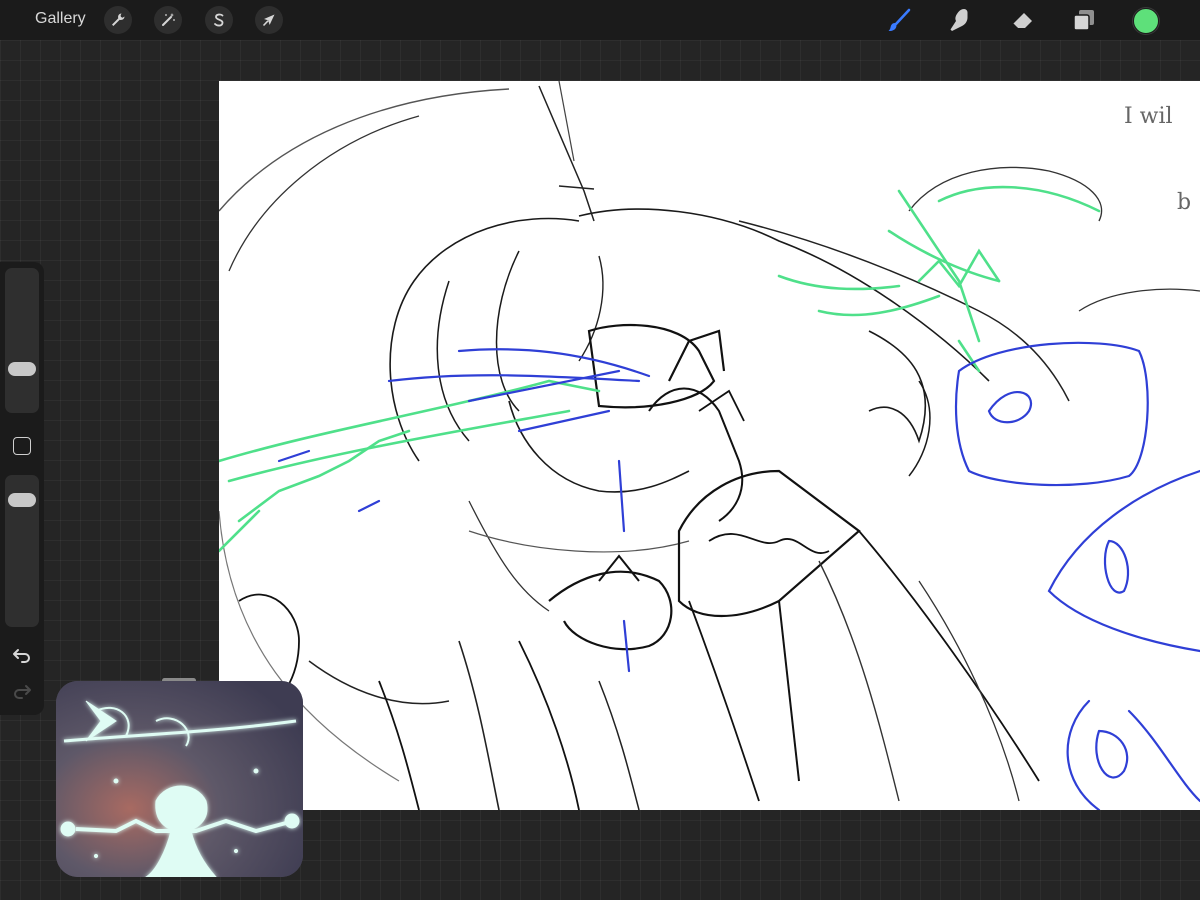  I want to click on wrench-icon, so click(118, 19).